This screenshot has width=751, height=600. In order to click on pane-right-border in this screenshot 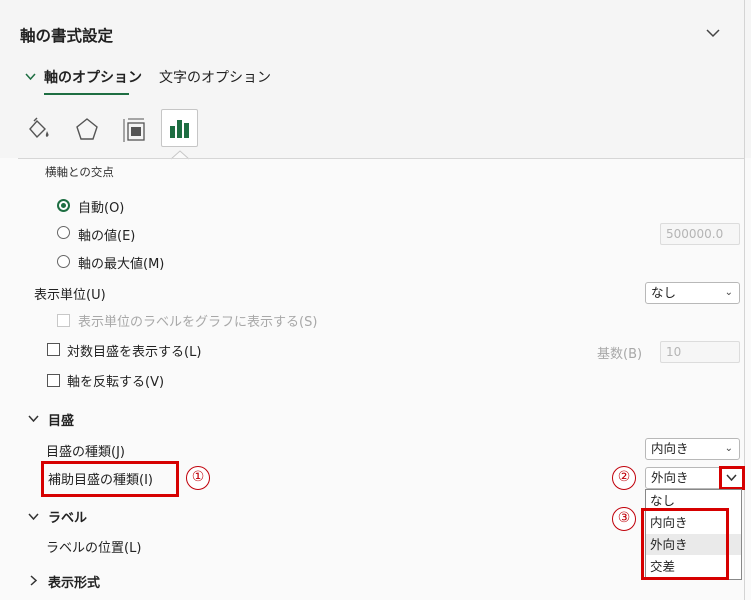, I will do `click(744, 300)`.